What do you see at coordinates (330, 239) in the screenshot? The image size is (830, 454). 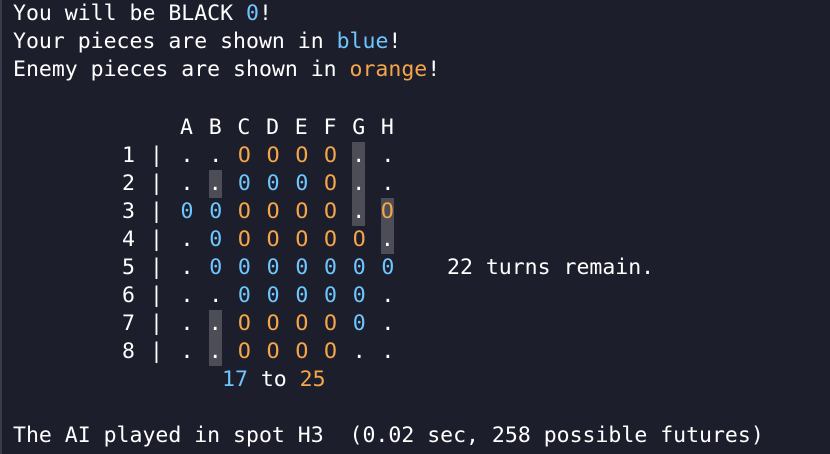 I see `board-cell-f4: O` at bounding box center [330, 239].